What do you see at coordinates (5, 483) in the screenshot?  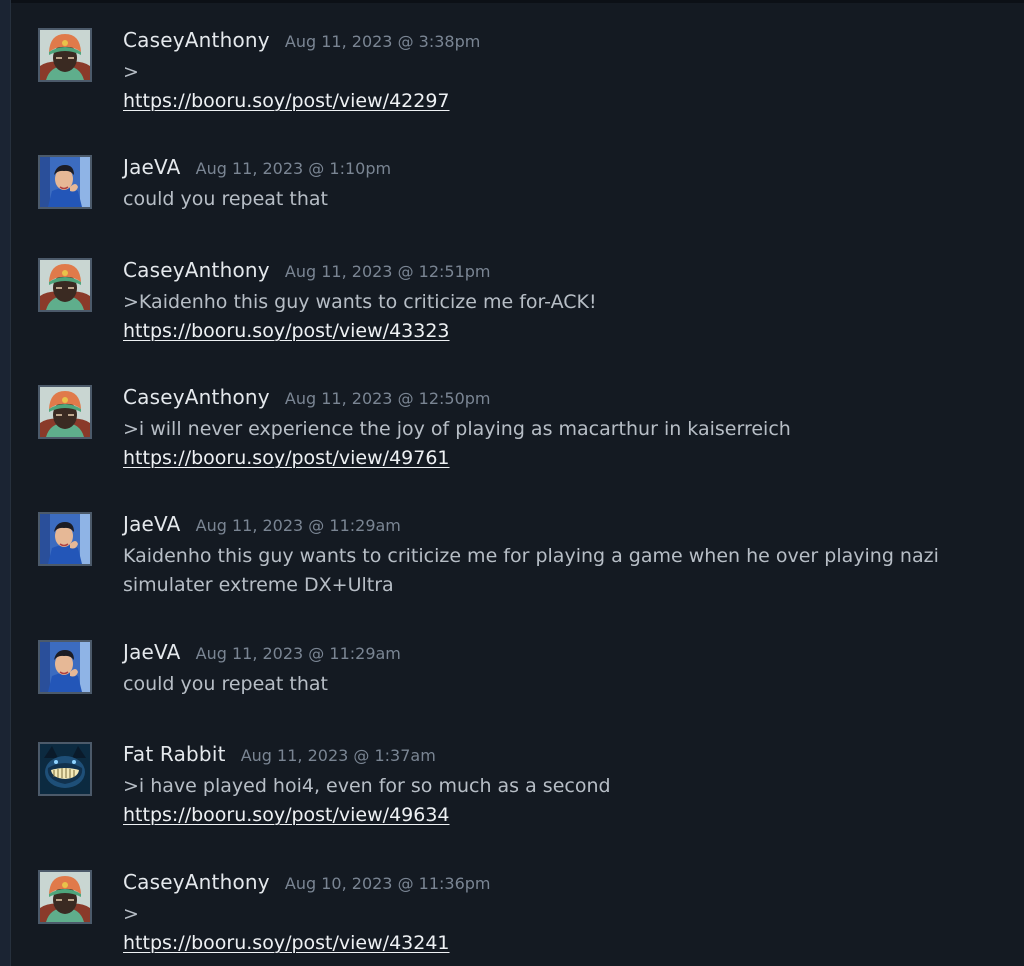 I see `left-rail` at bounding box center [5, 483].